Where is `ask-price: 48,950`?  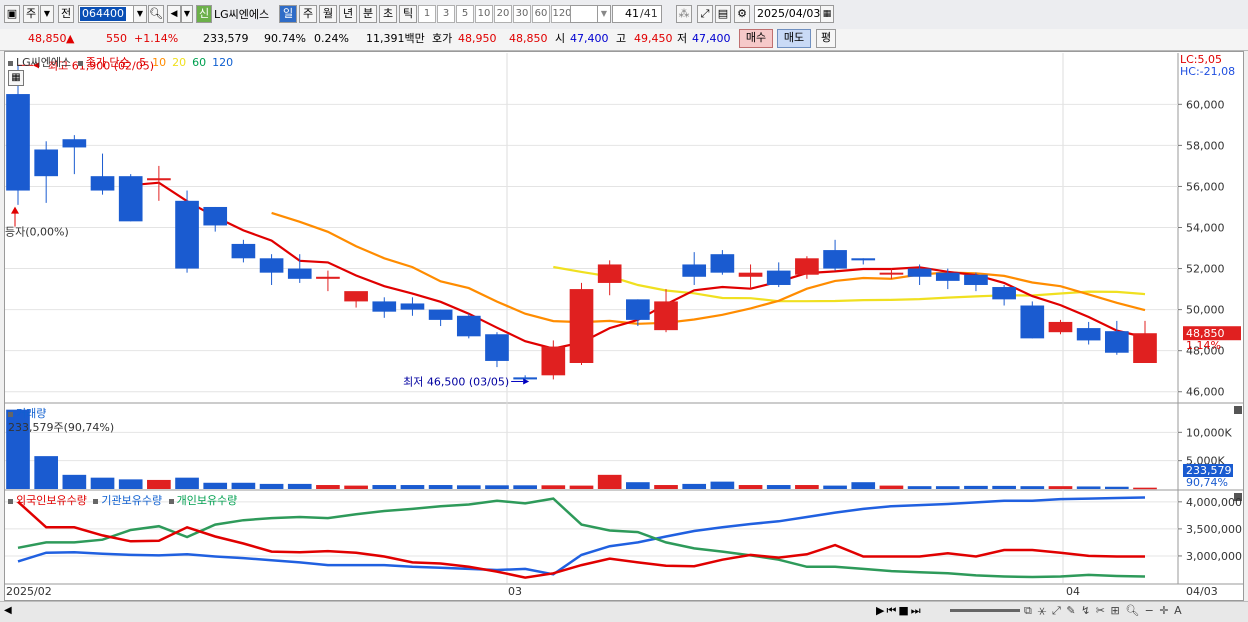
ask-price: 48,950 is located at coordinates (477, 38).